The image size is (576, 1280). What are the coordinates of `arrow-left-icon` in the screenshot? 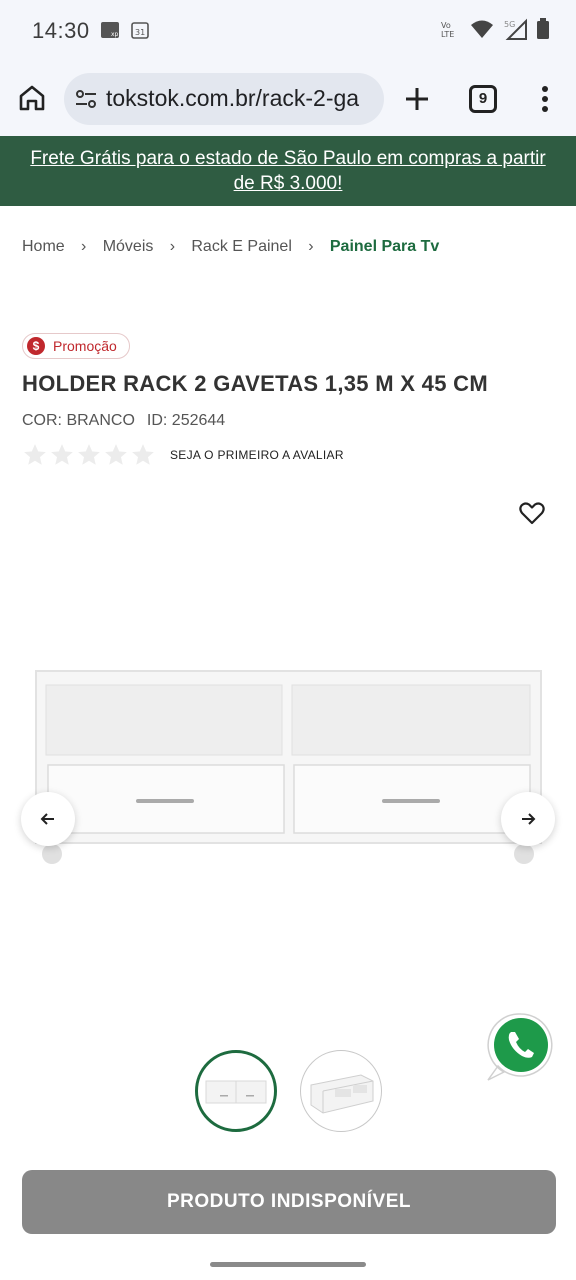 It's located at (47, 819).